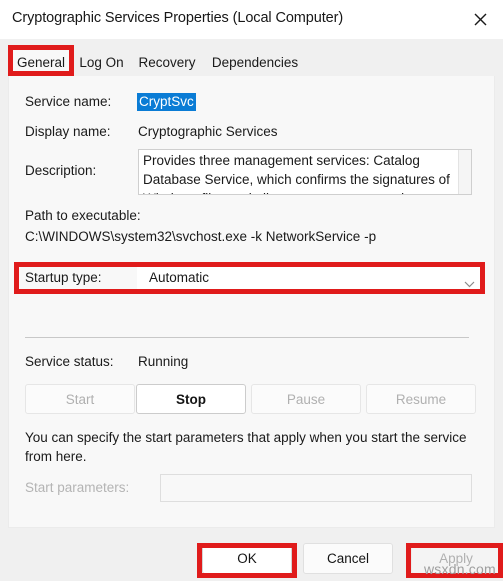 This screenshot has width=503, height=581. Describe the element at coordinates (166, 102) in the screenshot. I see `service-name-value: CryptSvc` at that location.